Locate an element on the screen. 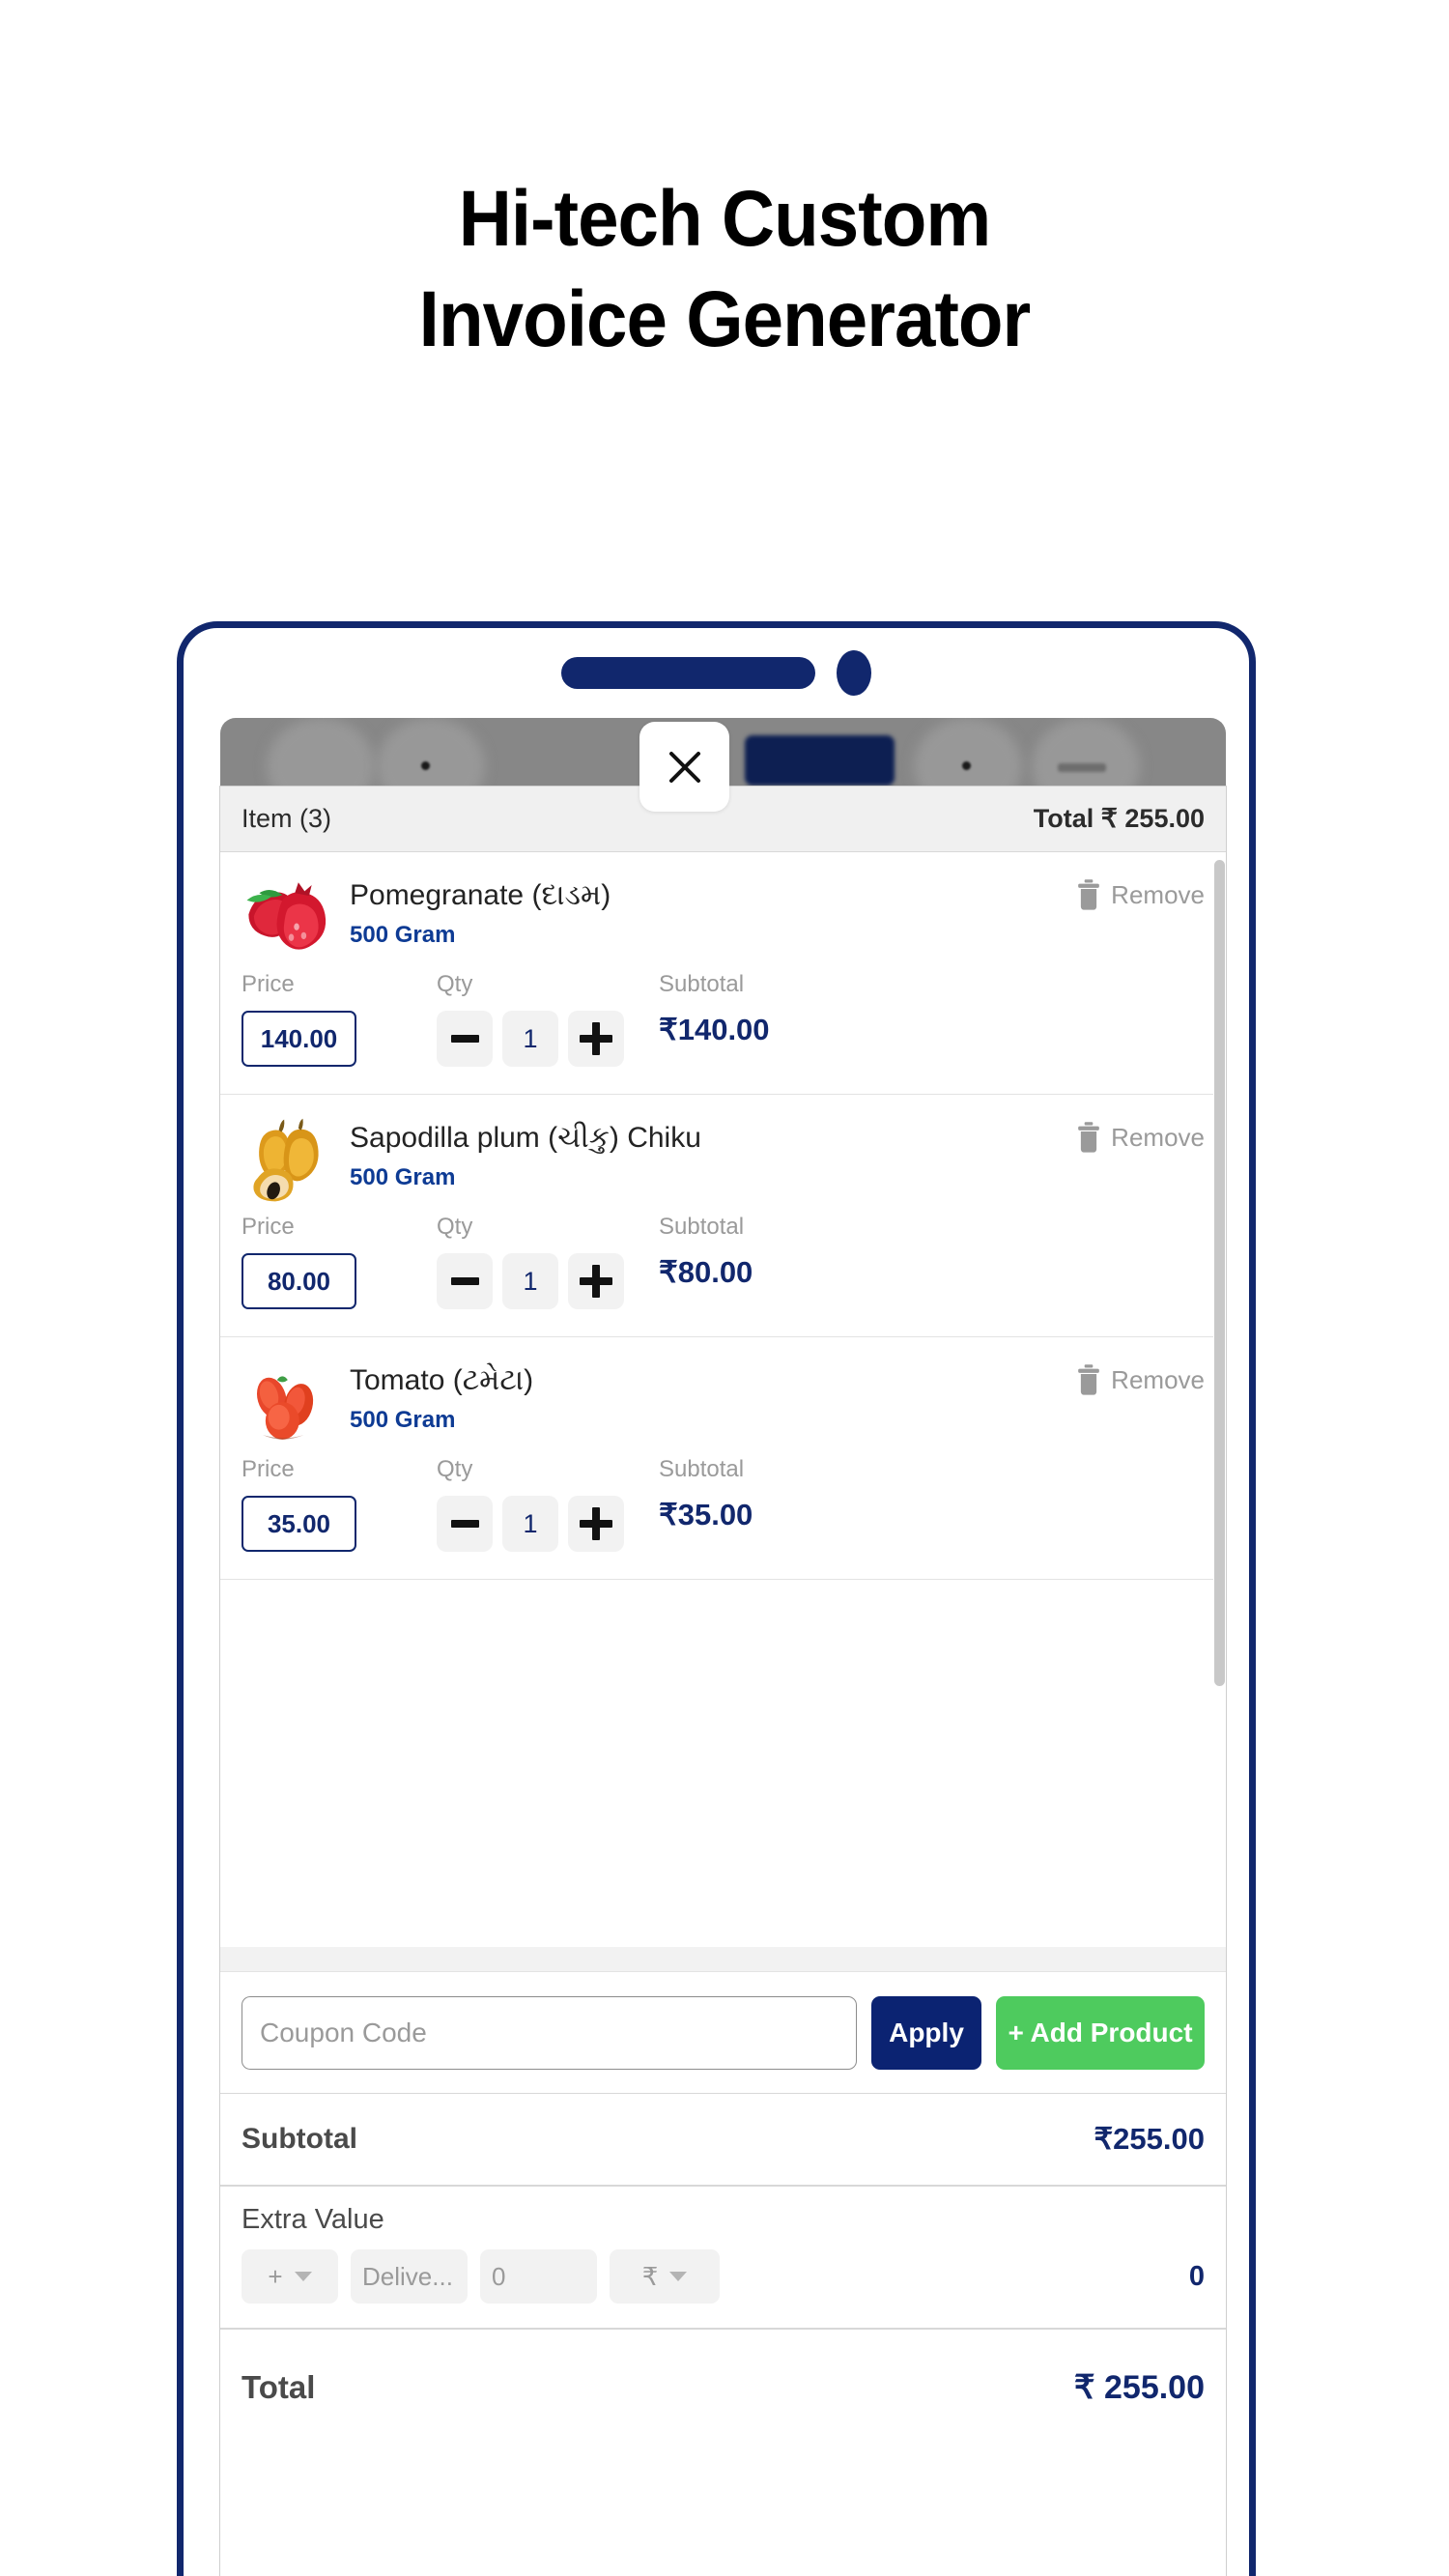 The height and width of the screenshot is (2576, 1449). extra-result-value: 0 is located at coordinates (1196, 2276).